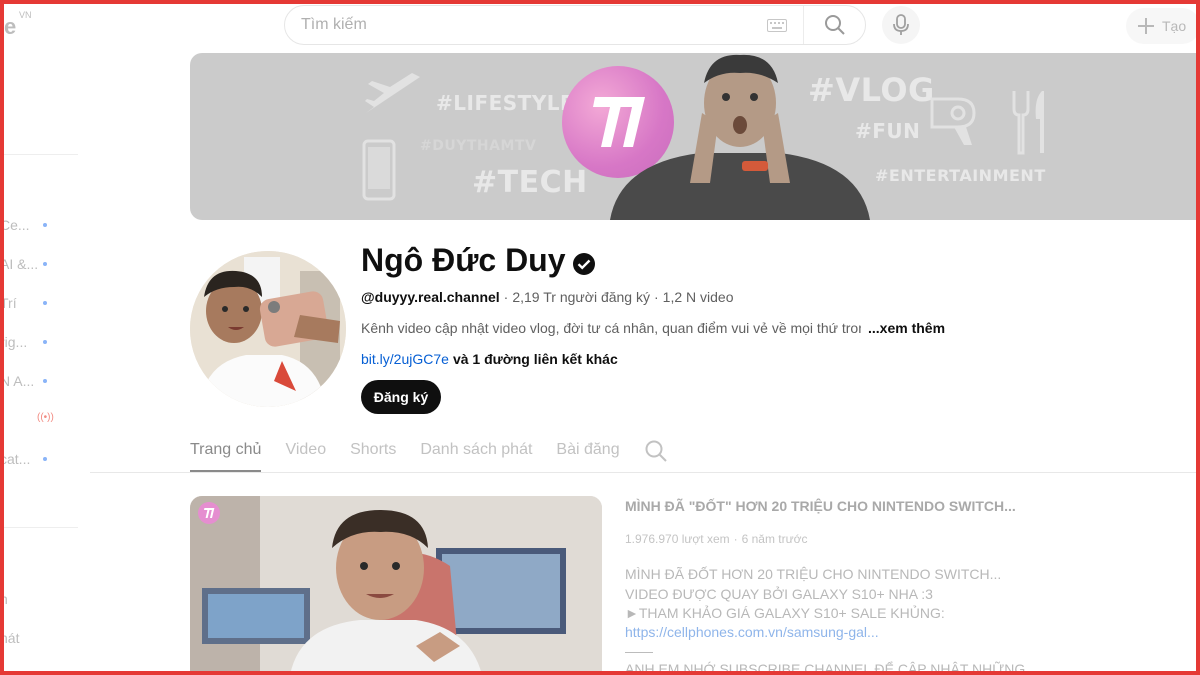 This screenshot has height=675, width=1200. What do you see at coordinates (871, 90) in the screenshot?
I see `banner-tag: #VLOG` at bounding box center [871, 90].